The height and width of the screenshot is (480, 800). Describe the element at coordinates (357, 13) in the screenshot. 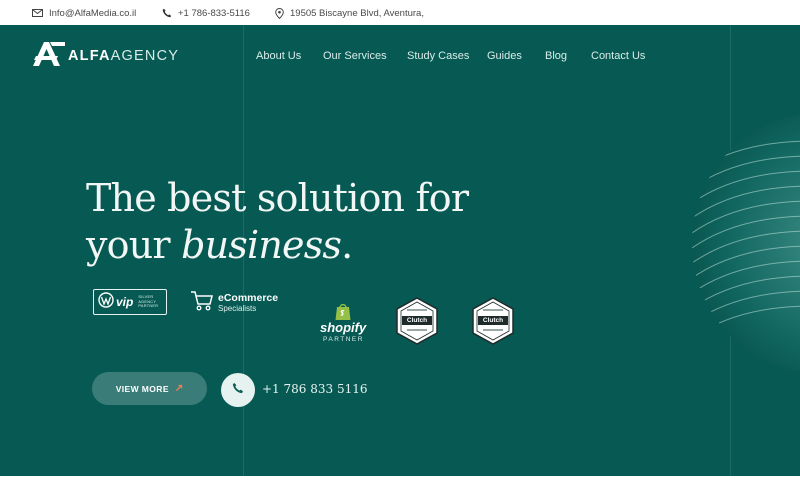

I see `address-text: 19505 Biscayne Blvd, Aventura,` at that location.